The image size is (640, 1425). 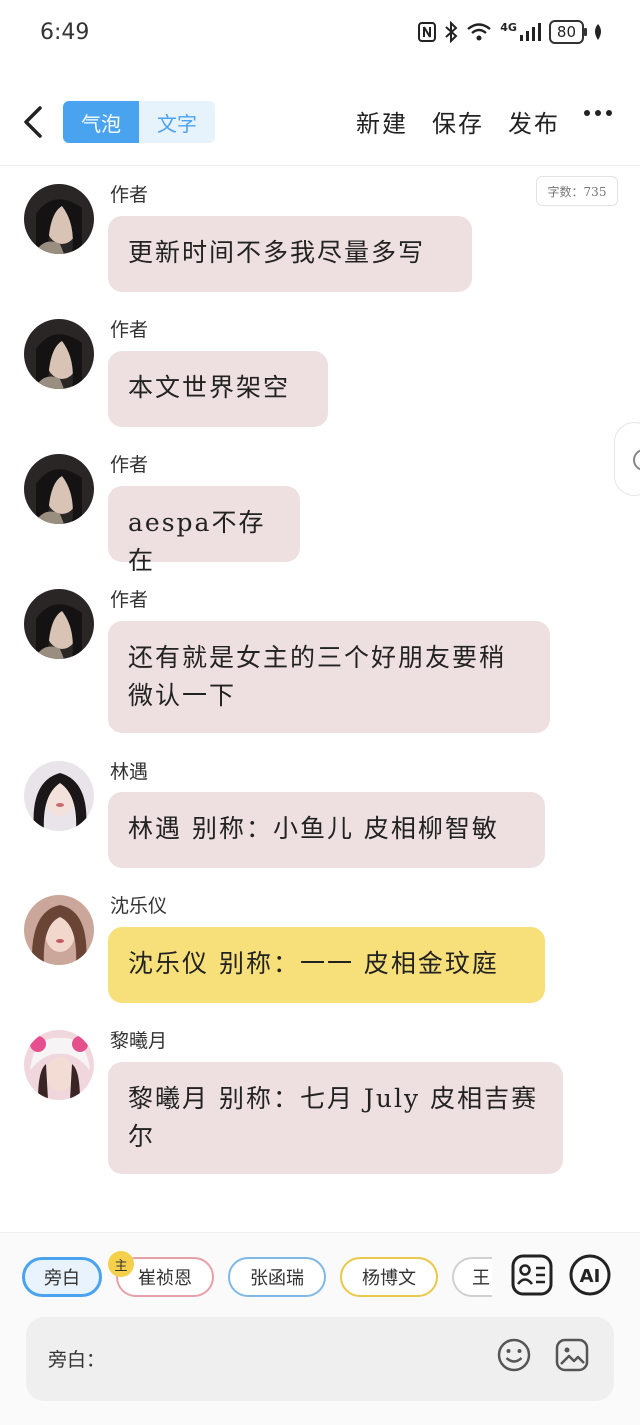 I want to click on message-input: 旁白：, so click(x=320, y=1359).